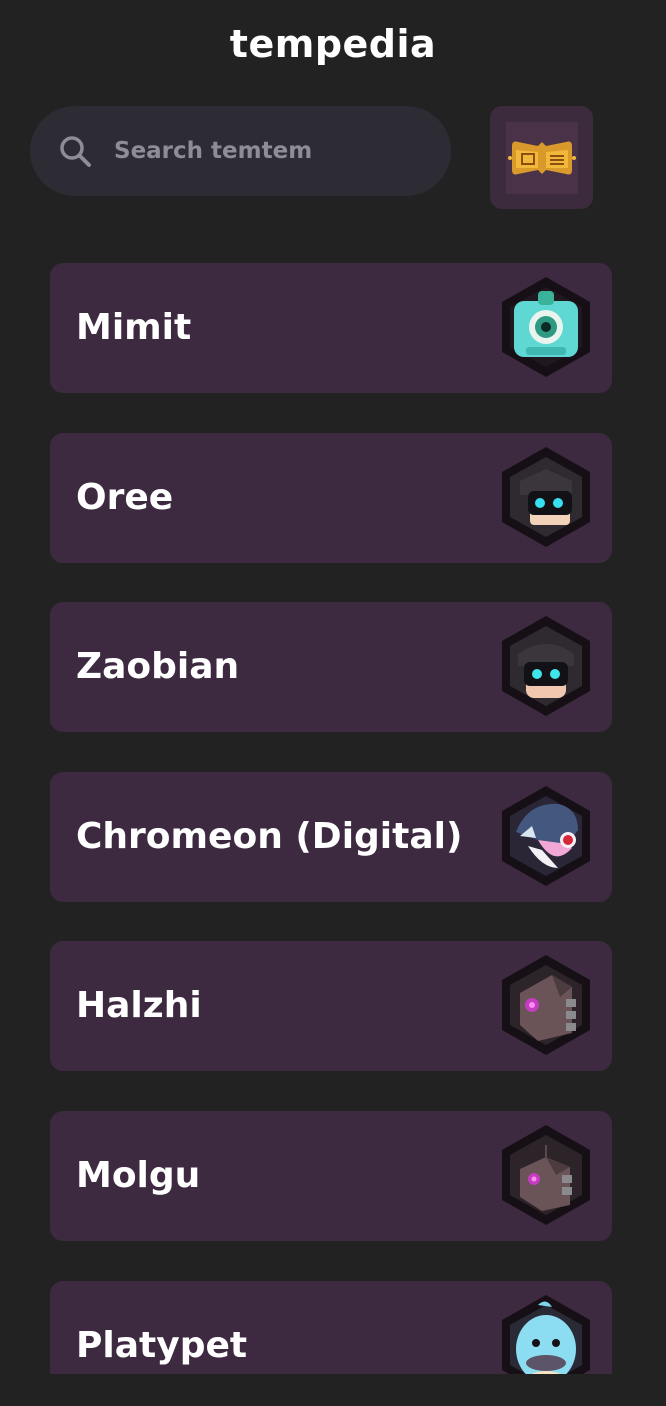 The height and width of the screenshot is (1406, 666). I want to click on molgu-portrait-icon, so click(546, 1175).